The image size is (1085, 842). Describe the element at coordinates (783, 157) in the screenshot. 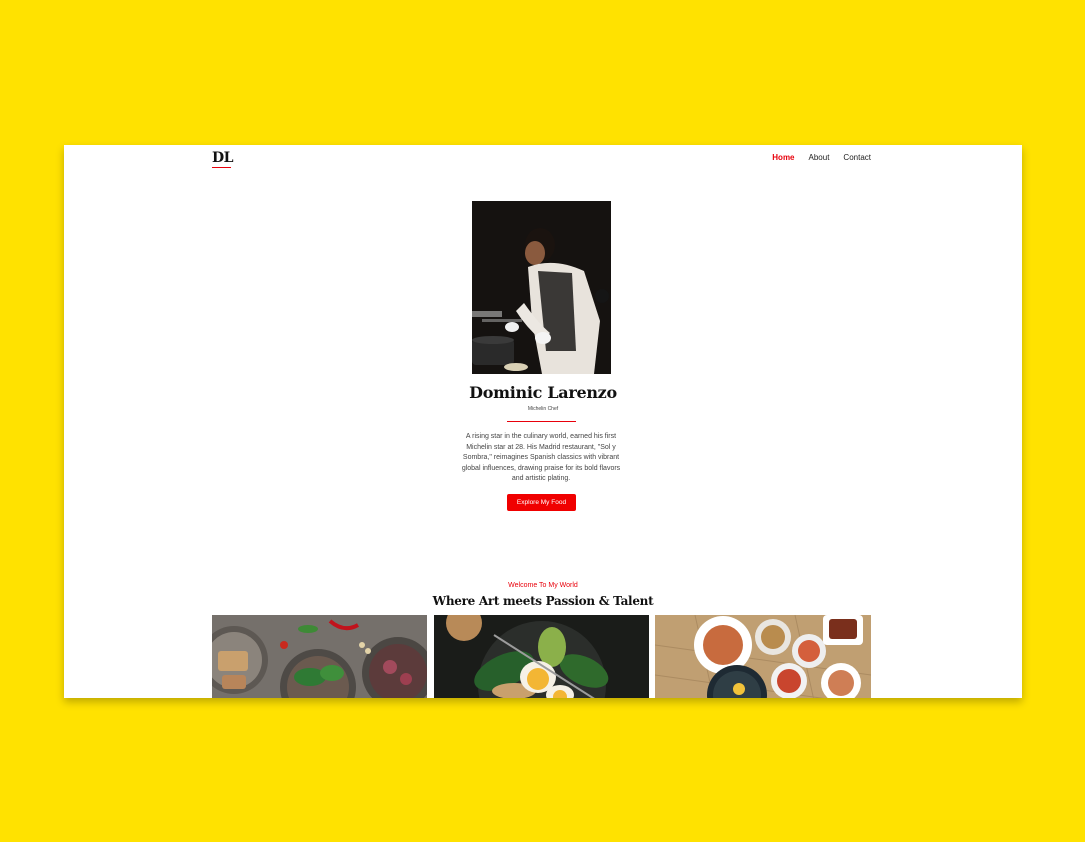

I see `nav-link-home: Home` at that location.